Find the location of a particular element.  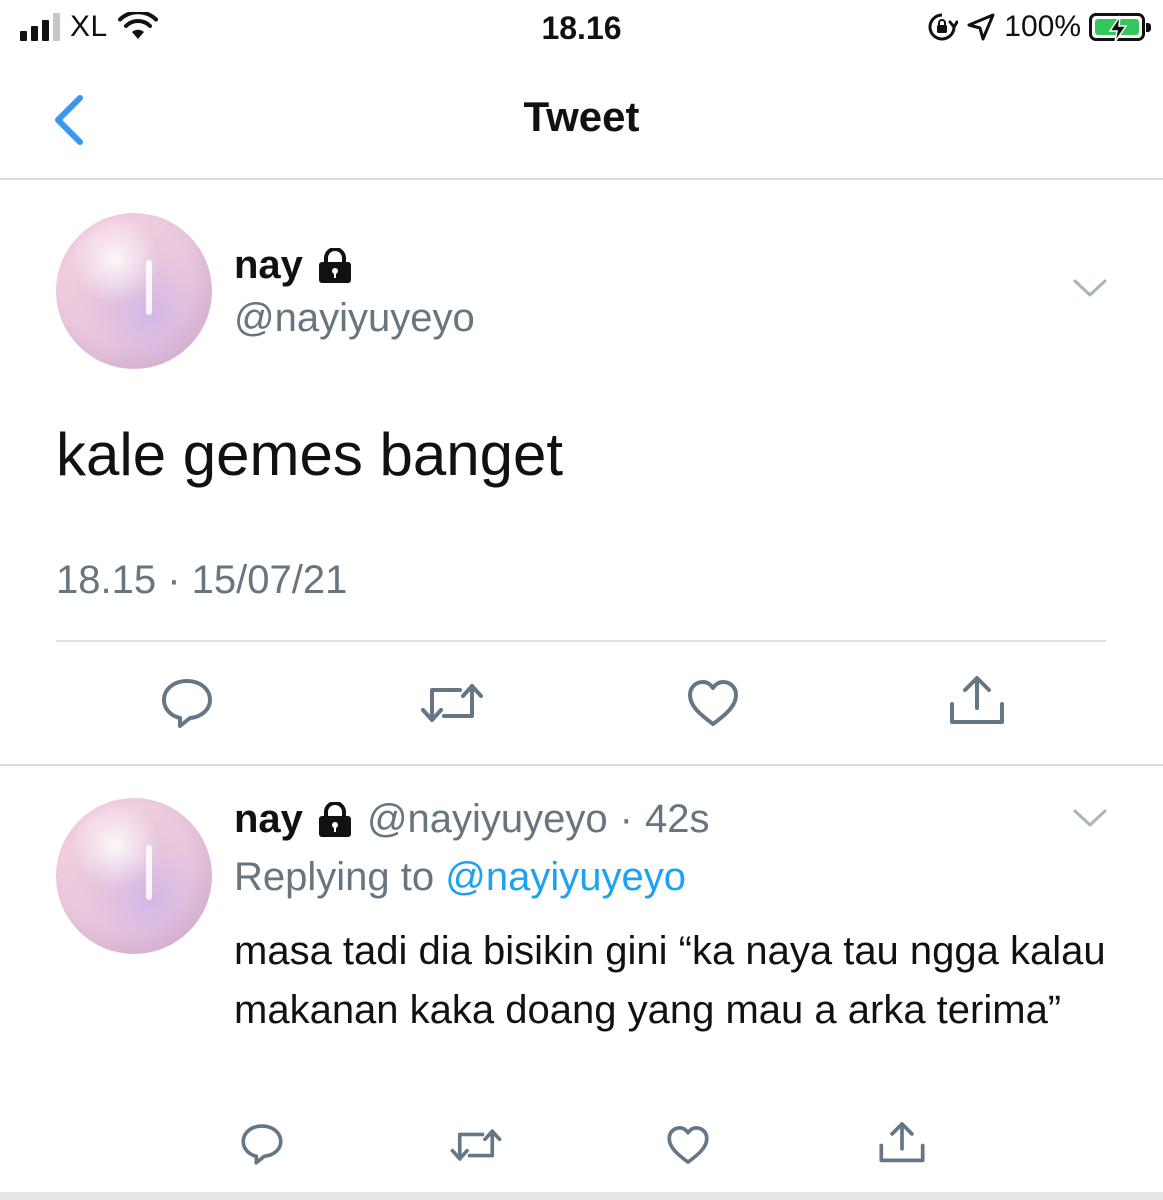

page-title: Tweet is located at coordinates (581, 116).